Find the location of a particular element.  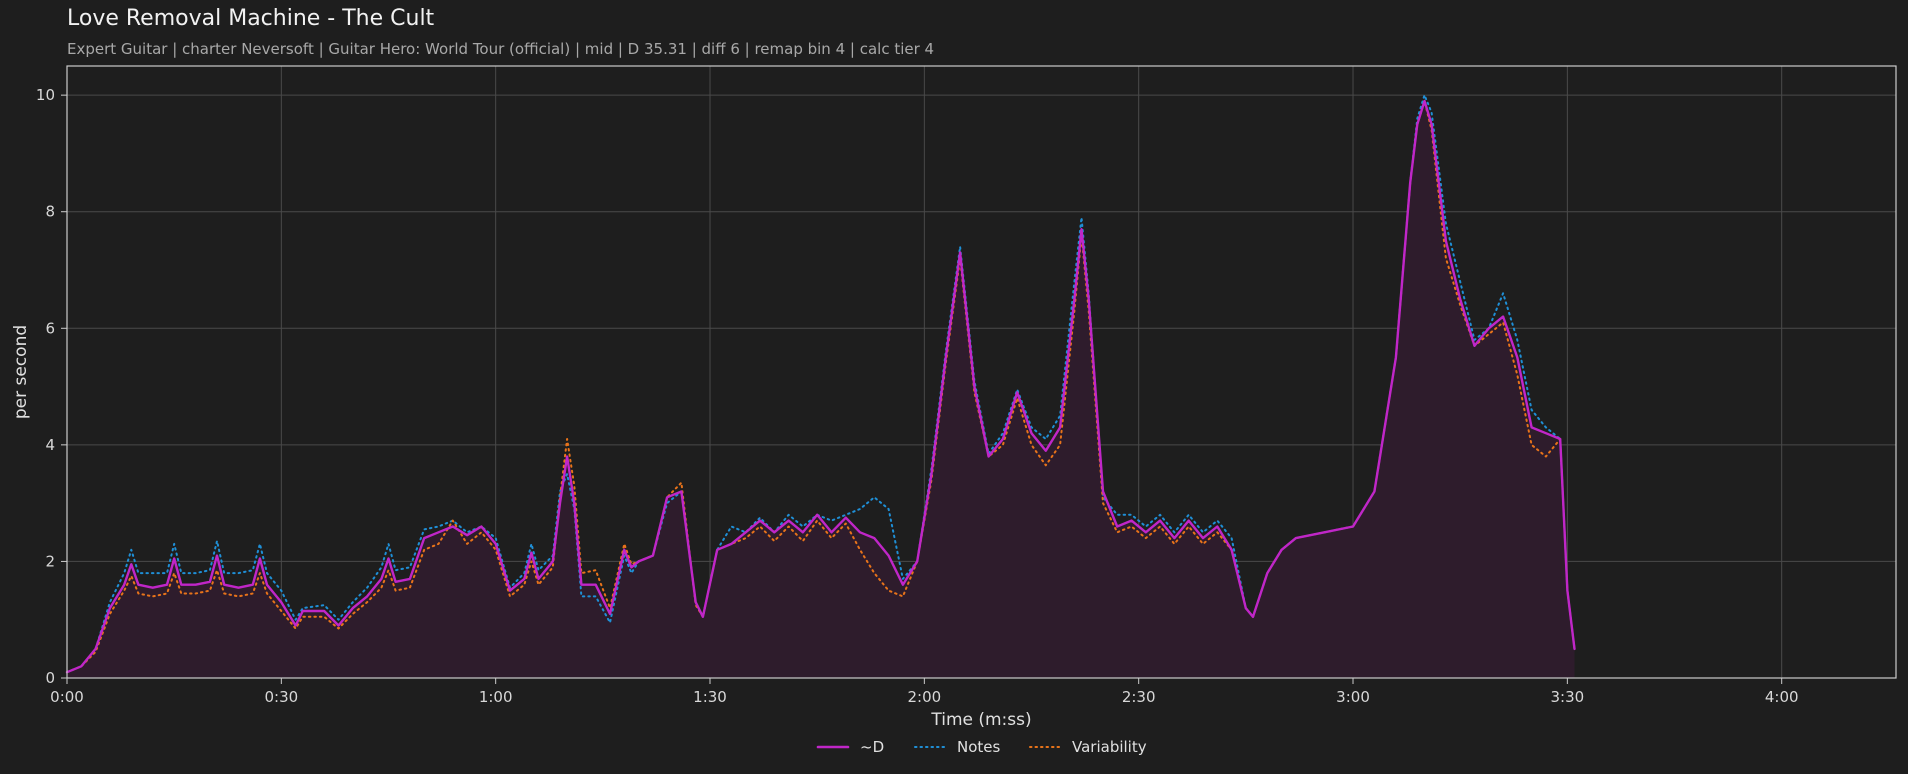

x-tick-label: 2:00 is located at coordinates (925, 697).